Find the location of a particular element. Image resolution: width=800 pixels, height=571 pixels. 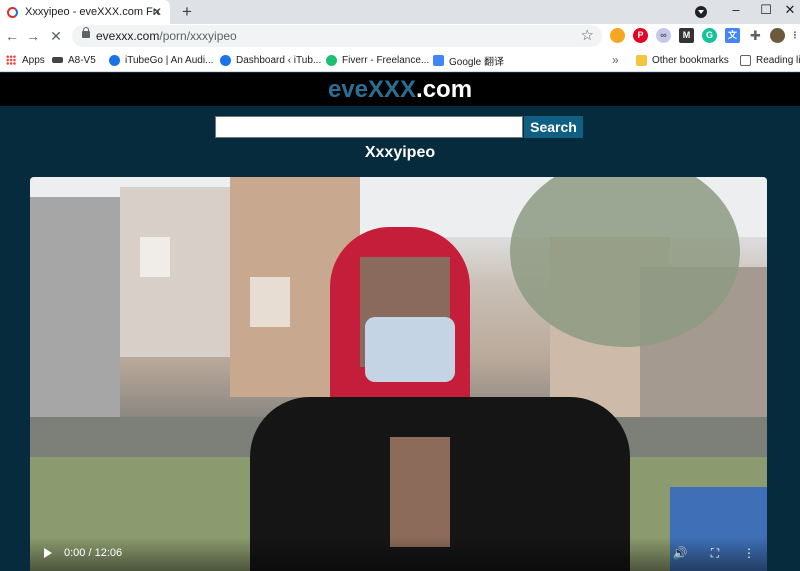

maximize-icon: ☐ is located at coordinates (766, 10).